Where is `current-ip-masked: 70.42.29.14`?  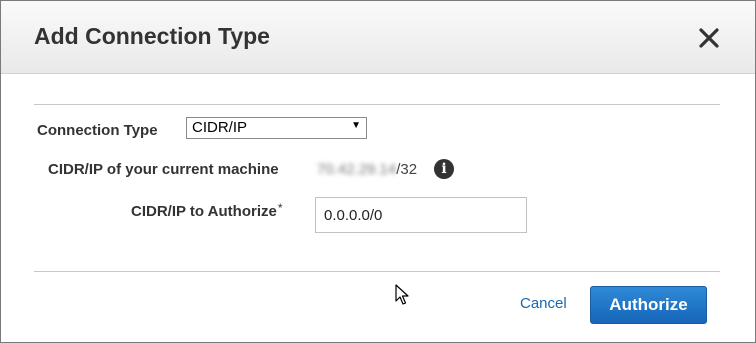
current-ip-masked: 70.42.29.14 is located at coordinates (357, 169).